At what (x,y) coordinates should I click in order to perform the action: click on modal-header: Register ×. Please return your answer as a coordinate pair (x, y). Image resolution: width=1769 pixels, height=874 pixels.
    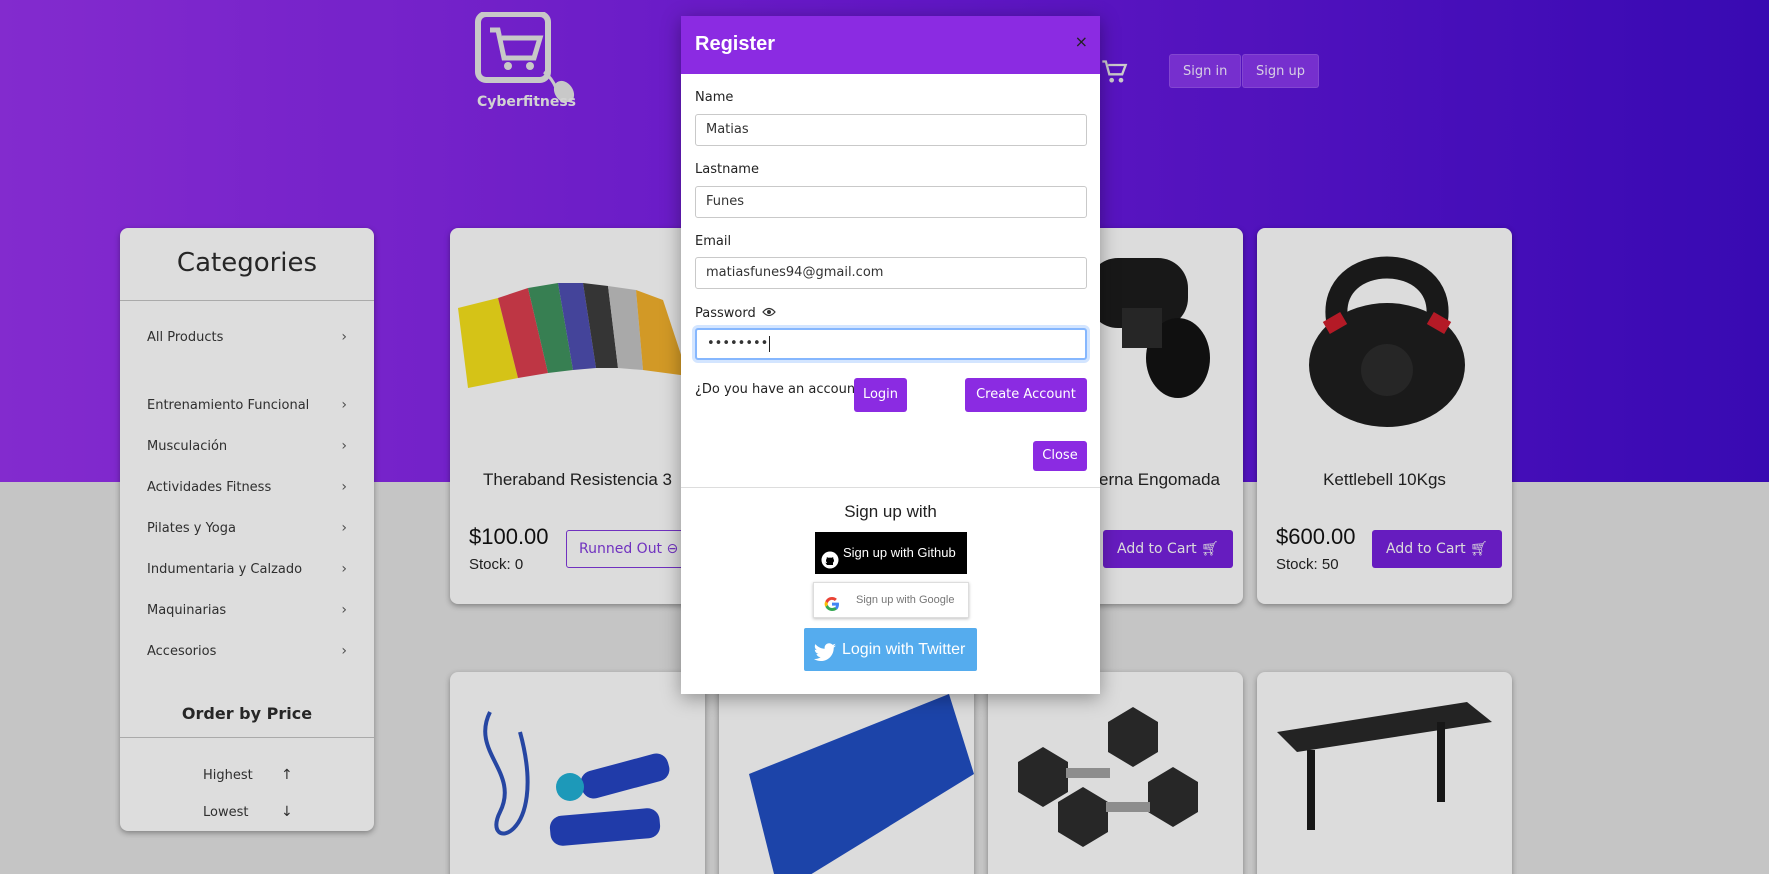
    Looking at the image, I should click on (890, 45).